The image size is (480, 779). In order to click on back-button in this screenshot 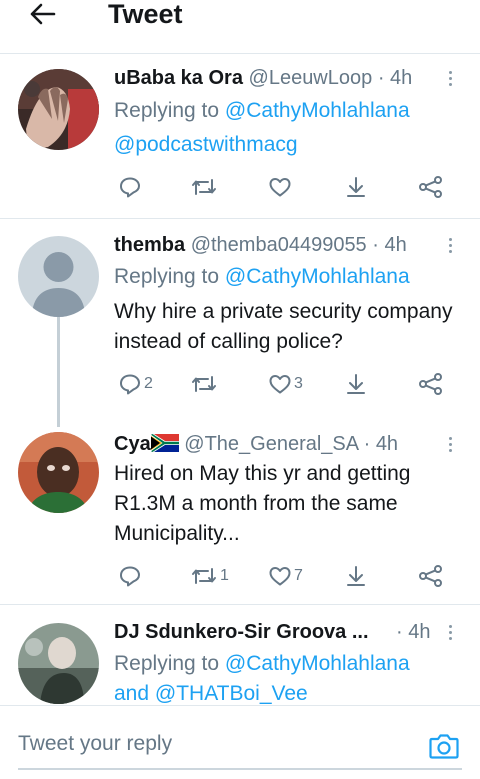, I will do `click(42, 16)`.